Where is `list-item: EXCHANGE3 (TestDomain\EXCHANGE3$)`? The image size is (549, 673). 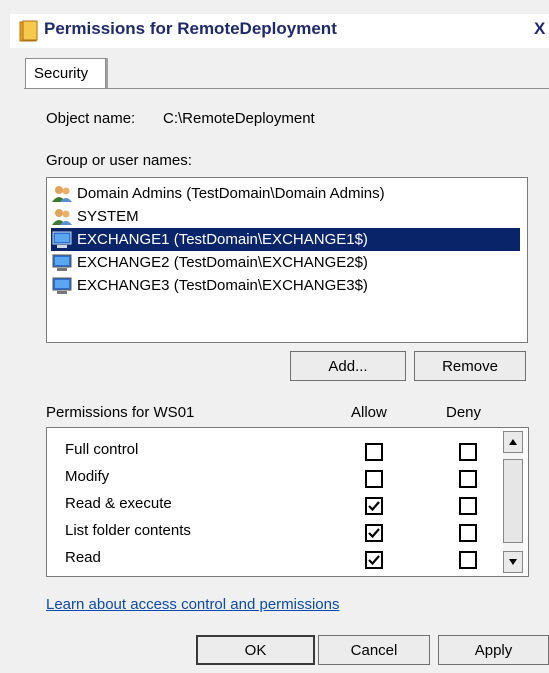
list-item: EXCHANGE3 (TestDomain\EXCHANGE3$) is located at coordinates (285, 285).